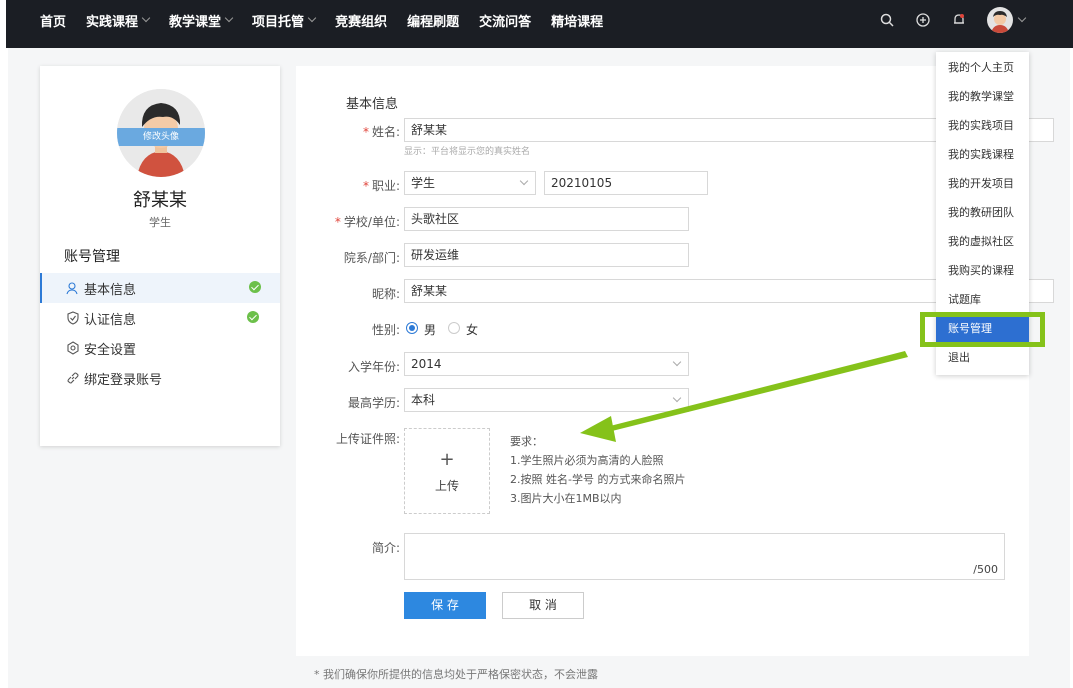 Image resolution: width=1073 pixels, height=688 pixels. I want to click on bell-icon, so click(959, 20).